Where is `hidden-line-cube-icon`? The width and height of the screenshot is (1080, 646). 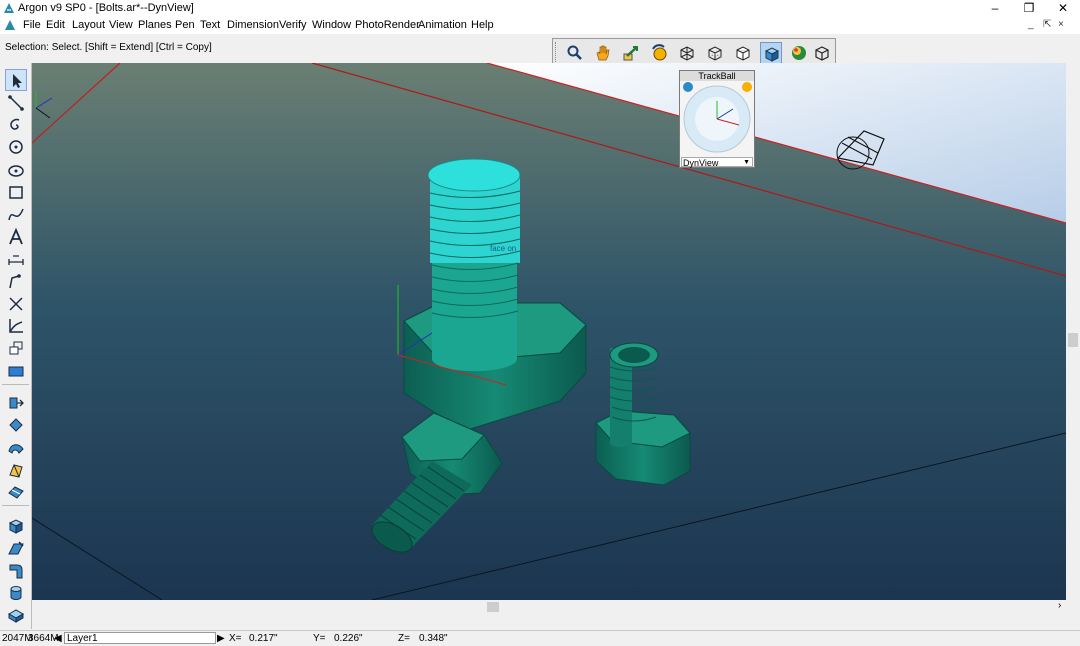
hidden-line-cube-icon is located at coordinates (715, 53).